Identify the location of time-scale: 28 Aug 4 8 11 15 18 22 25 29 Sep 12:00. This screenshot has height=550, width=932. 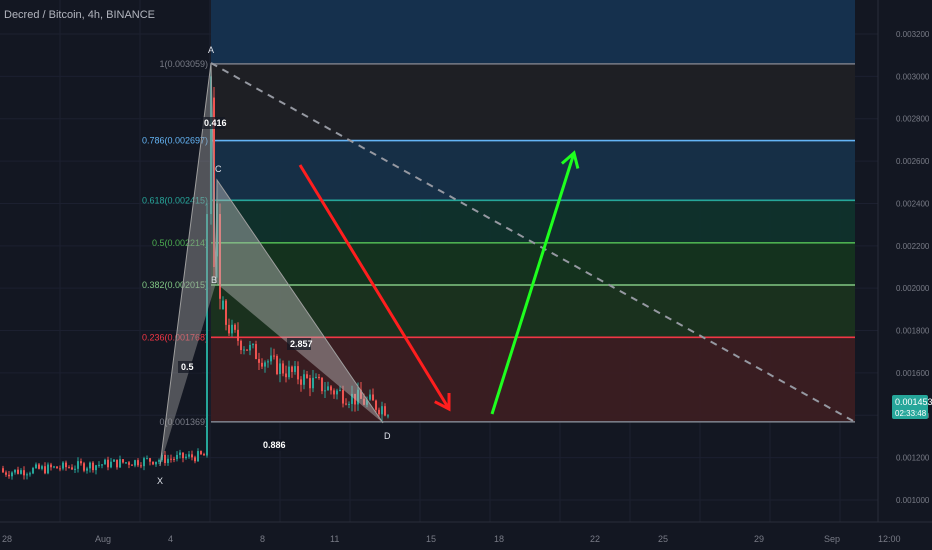
(466, 535).